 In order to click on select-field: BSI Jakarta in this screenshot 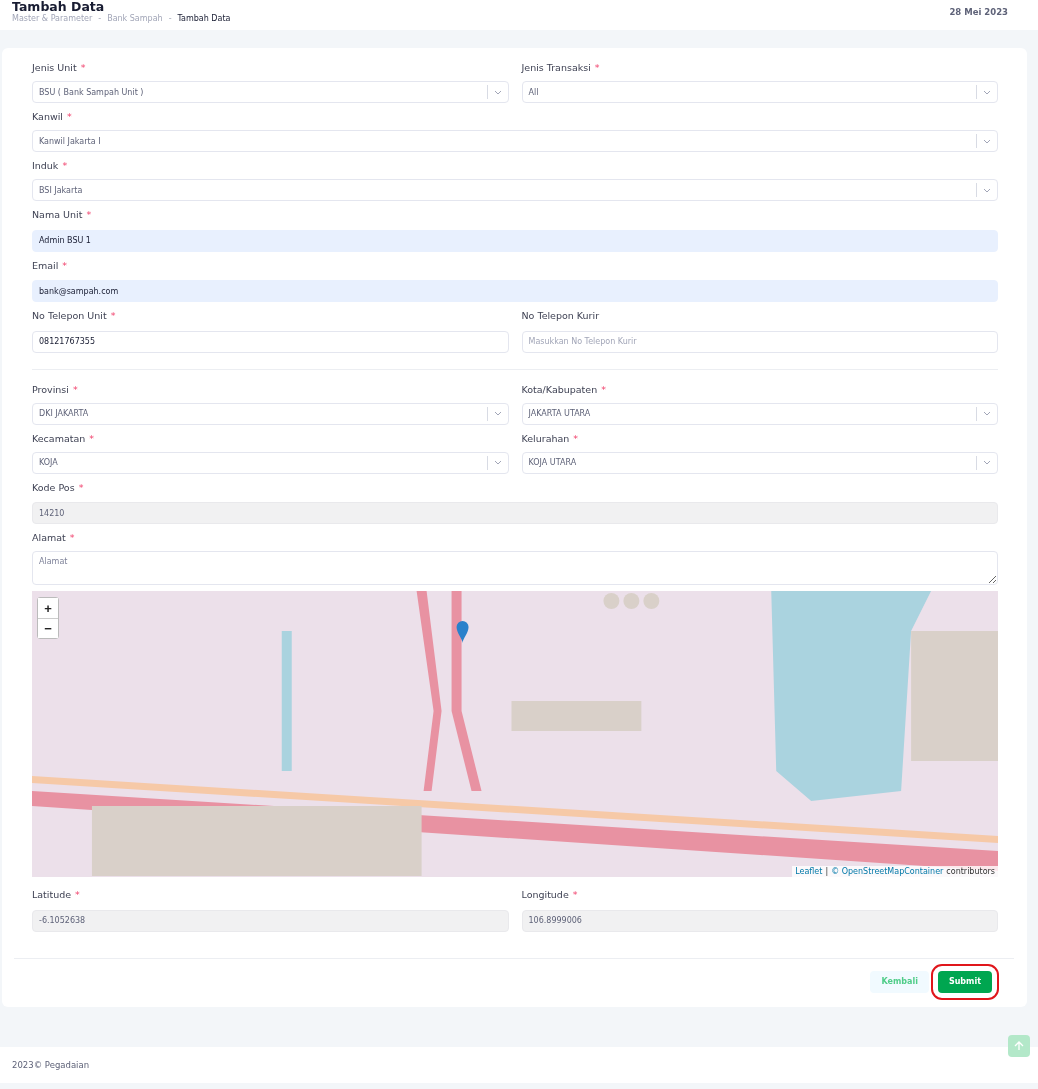, I will do `click(515, 190)`.